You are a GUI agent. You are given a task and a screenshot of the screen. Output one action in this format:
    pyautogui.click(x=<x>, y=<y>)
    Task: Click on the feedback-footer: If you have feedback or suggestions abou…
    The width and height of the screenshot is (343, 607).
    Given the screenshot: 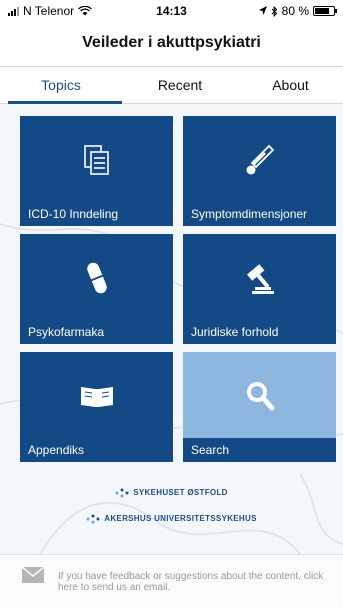 What is the action you would take?
    pyautogui.click(x=171, y=580)
    